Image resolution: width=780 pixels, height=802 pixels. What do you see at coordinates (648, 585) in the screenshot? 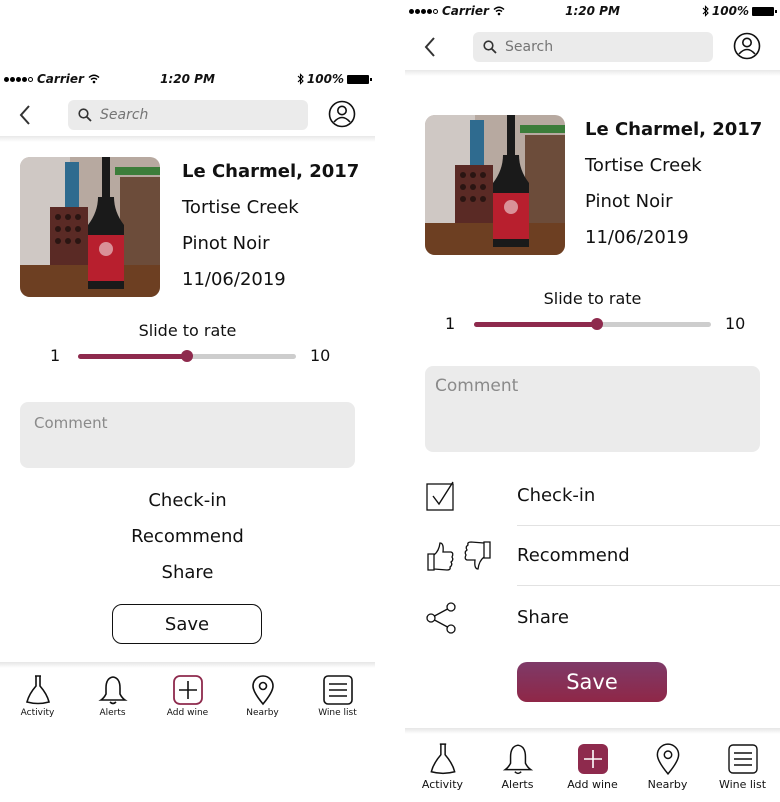
I see `row-divider` at bounding box center [648, 585].